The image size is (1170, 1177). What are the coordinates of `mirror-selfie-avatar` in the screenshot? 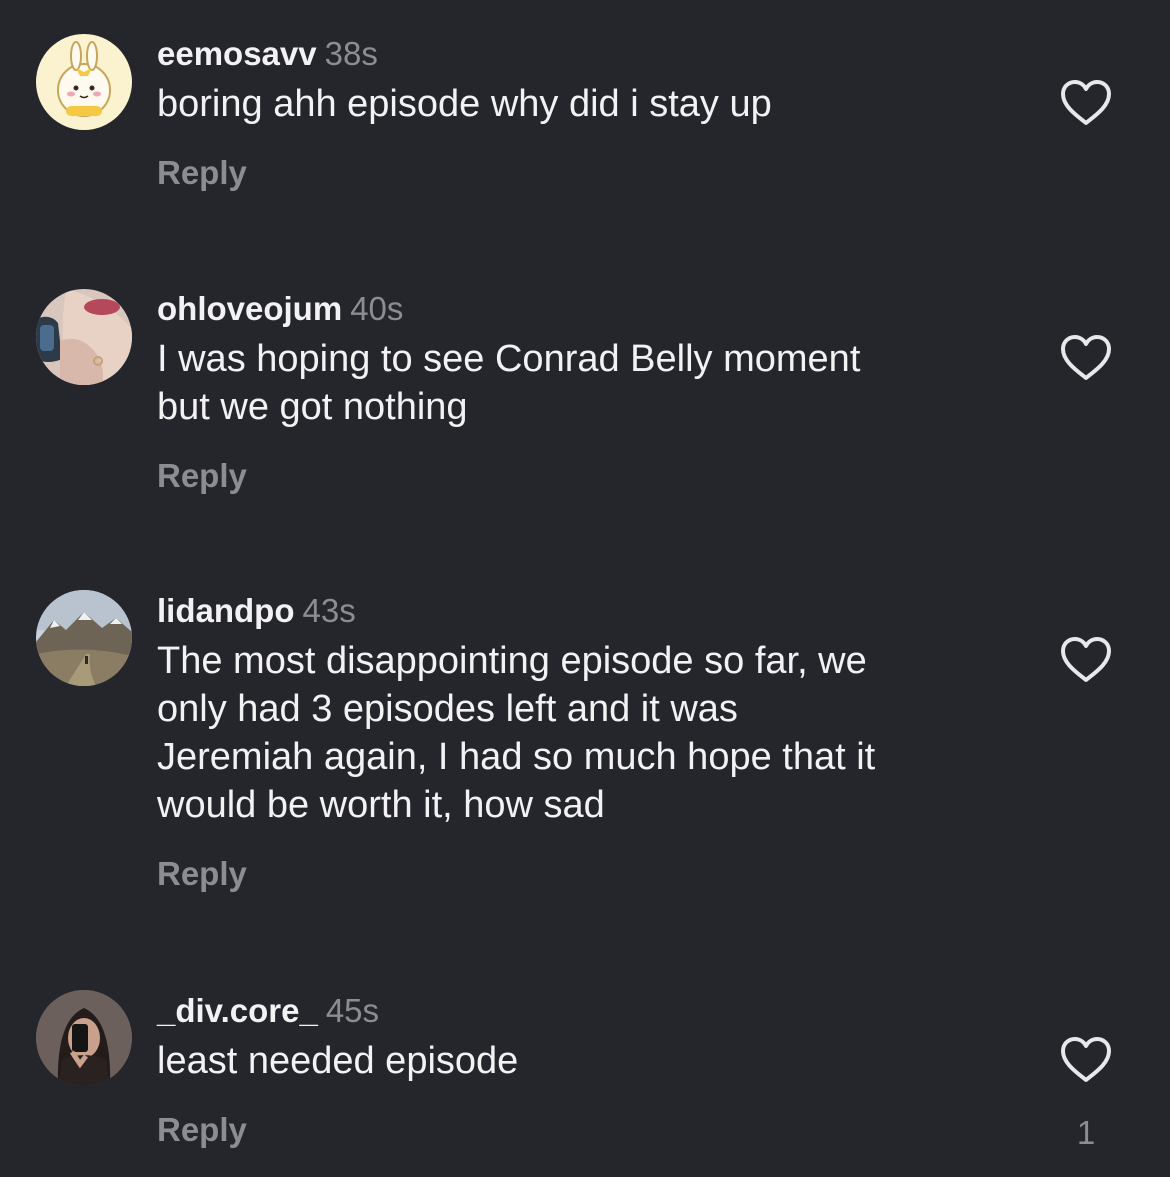 It's located at (84, 1038).